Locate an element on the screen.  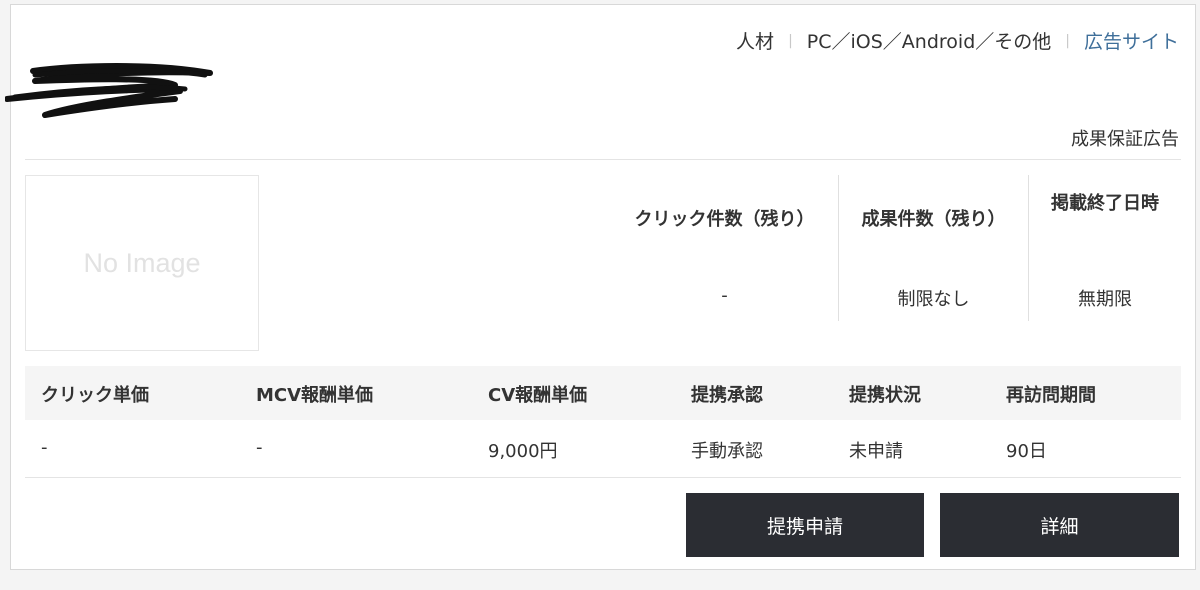
td-mcv-reward: - is located at coordinates (259, 447).